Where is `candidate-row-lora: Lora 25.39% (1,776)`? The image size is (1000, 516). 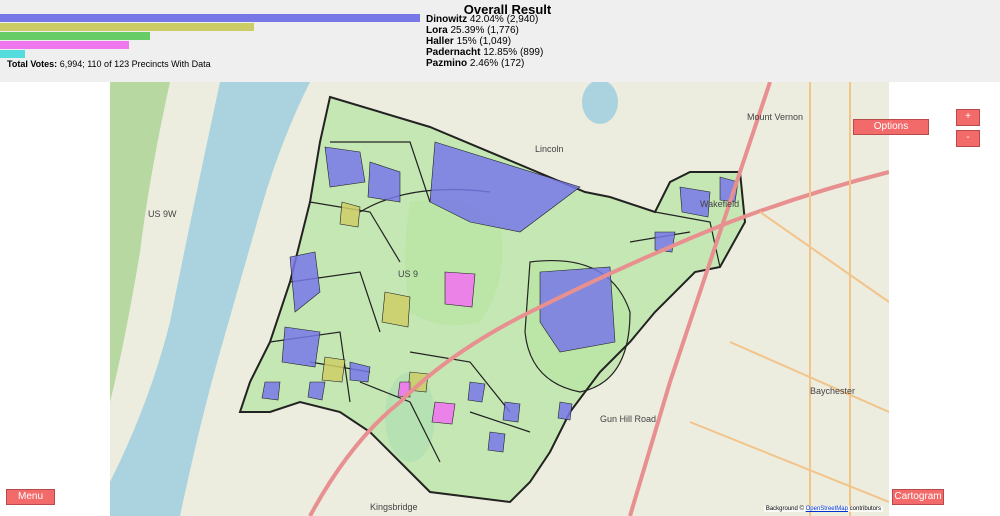 candidate-row-lora: Lora 25.39% (1,776) is located at coordinates (484, 30).